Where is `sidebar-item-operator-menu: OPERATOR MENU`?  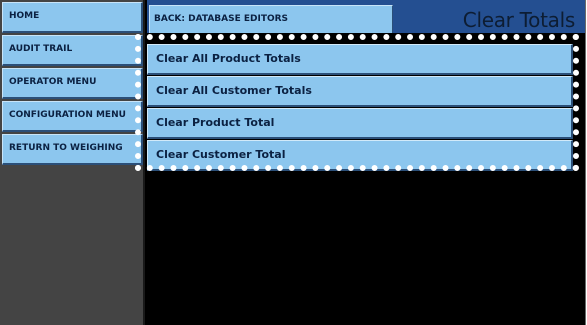 sidebar-item-operator-menu: OPERATOR MENU is located at coordinates (72, 83).